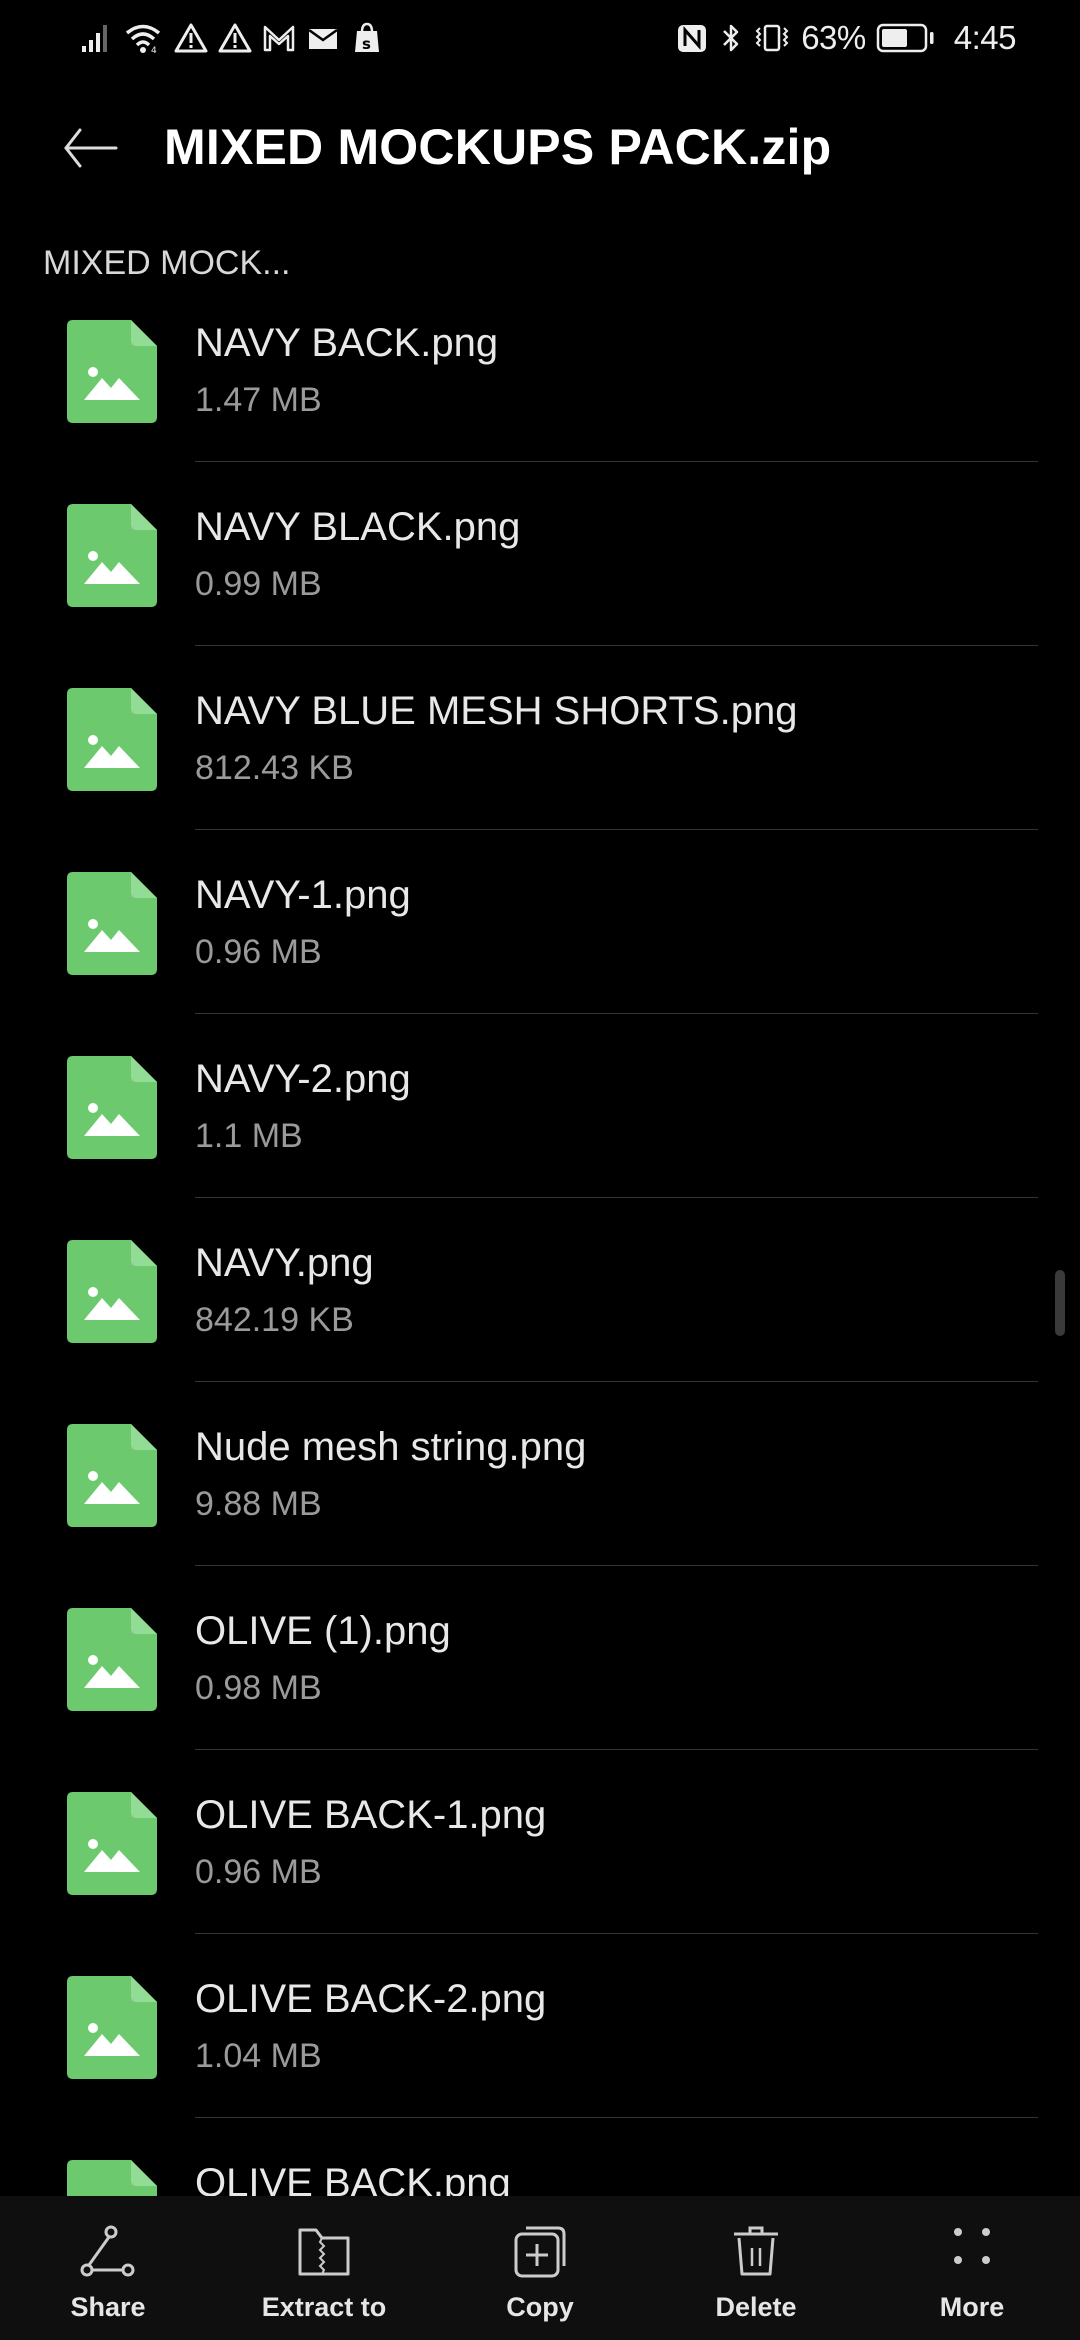 This screenshot has width=1080, height=2340. What do you see at coordinates (258, 1504) in the screenshot?
I see `file-size: 9.88 MB` at bounding box center [258, 1504].